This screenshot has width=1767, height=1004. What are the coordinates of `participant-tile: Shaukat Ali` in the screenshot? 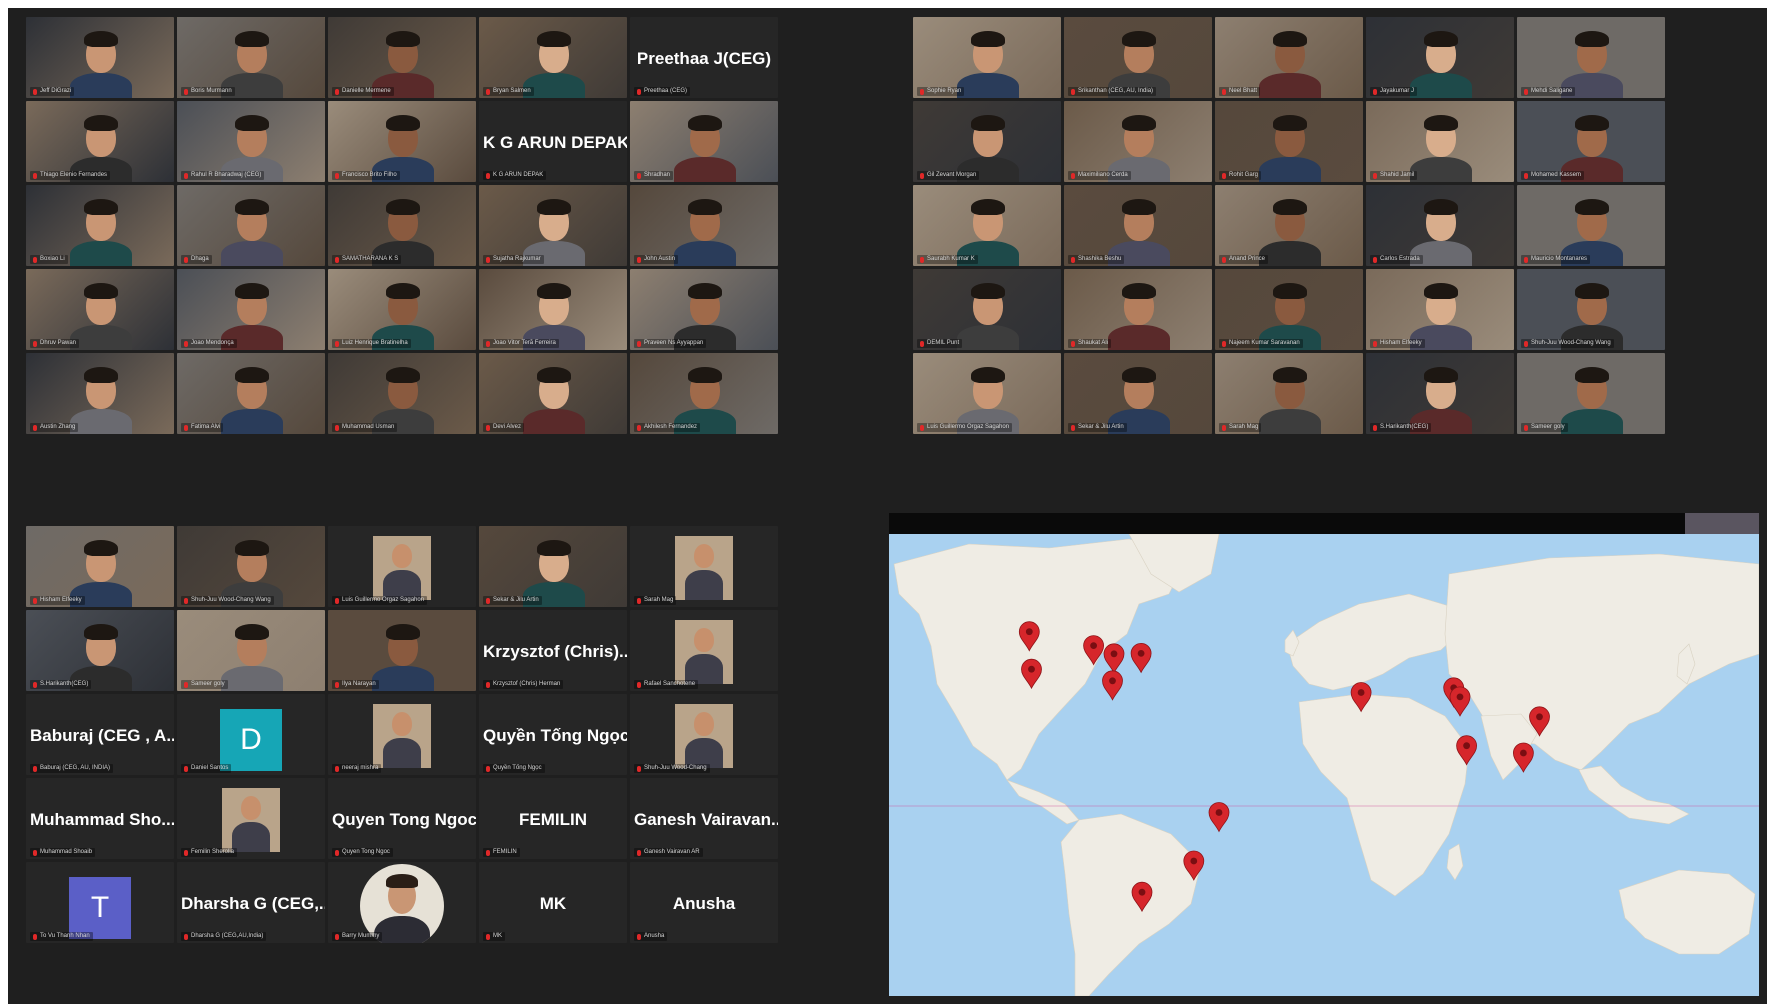 It's located at (1138, 309).